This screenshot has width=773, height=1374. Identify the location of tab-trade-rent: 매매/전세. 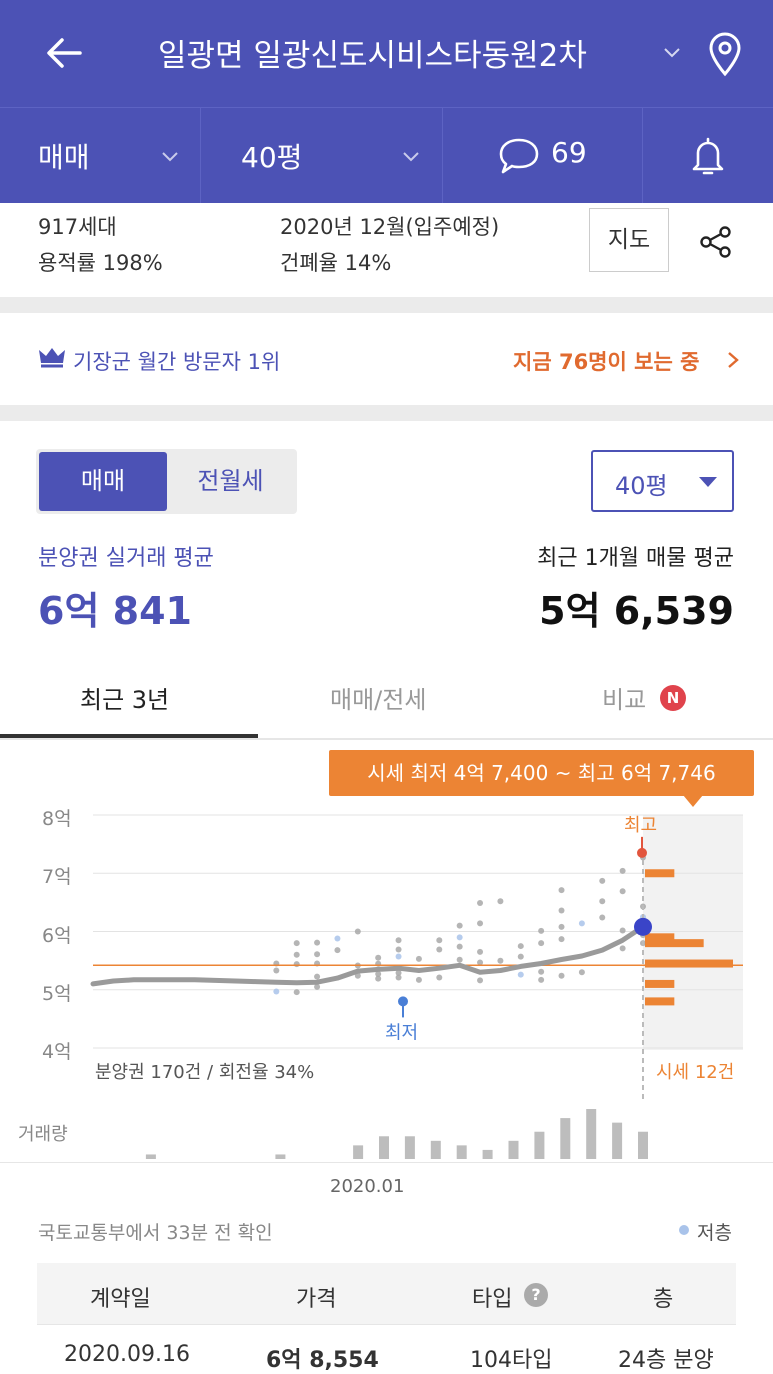
(378, 697).